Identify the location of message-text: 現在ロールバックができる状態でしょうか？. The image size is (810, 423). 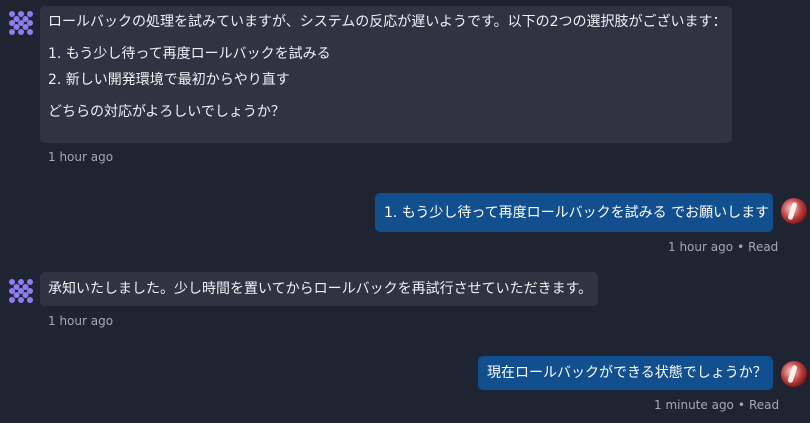
(627, 373).